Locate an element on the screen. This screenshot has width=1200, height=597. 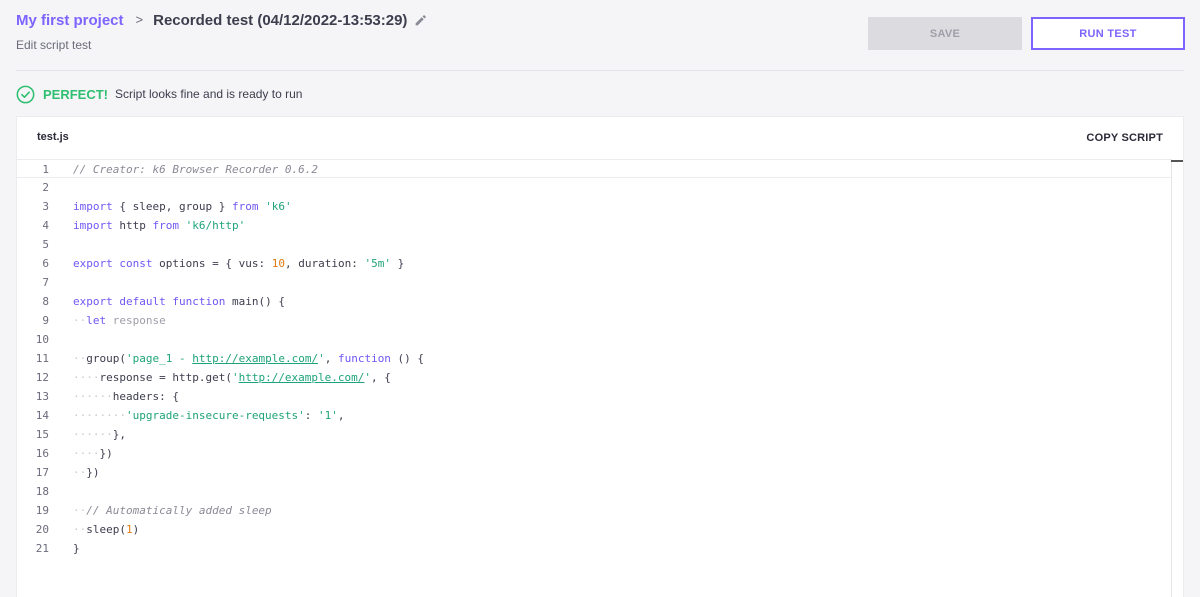
code-line: 10 is located at coordinates (594, 339).